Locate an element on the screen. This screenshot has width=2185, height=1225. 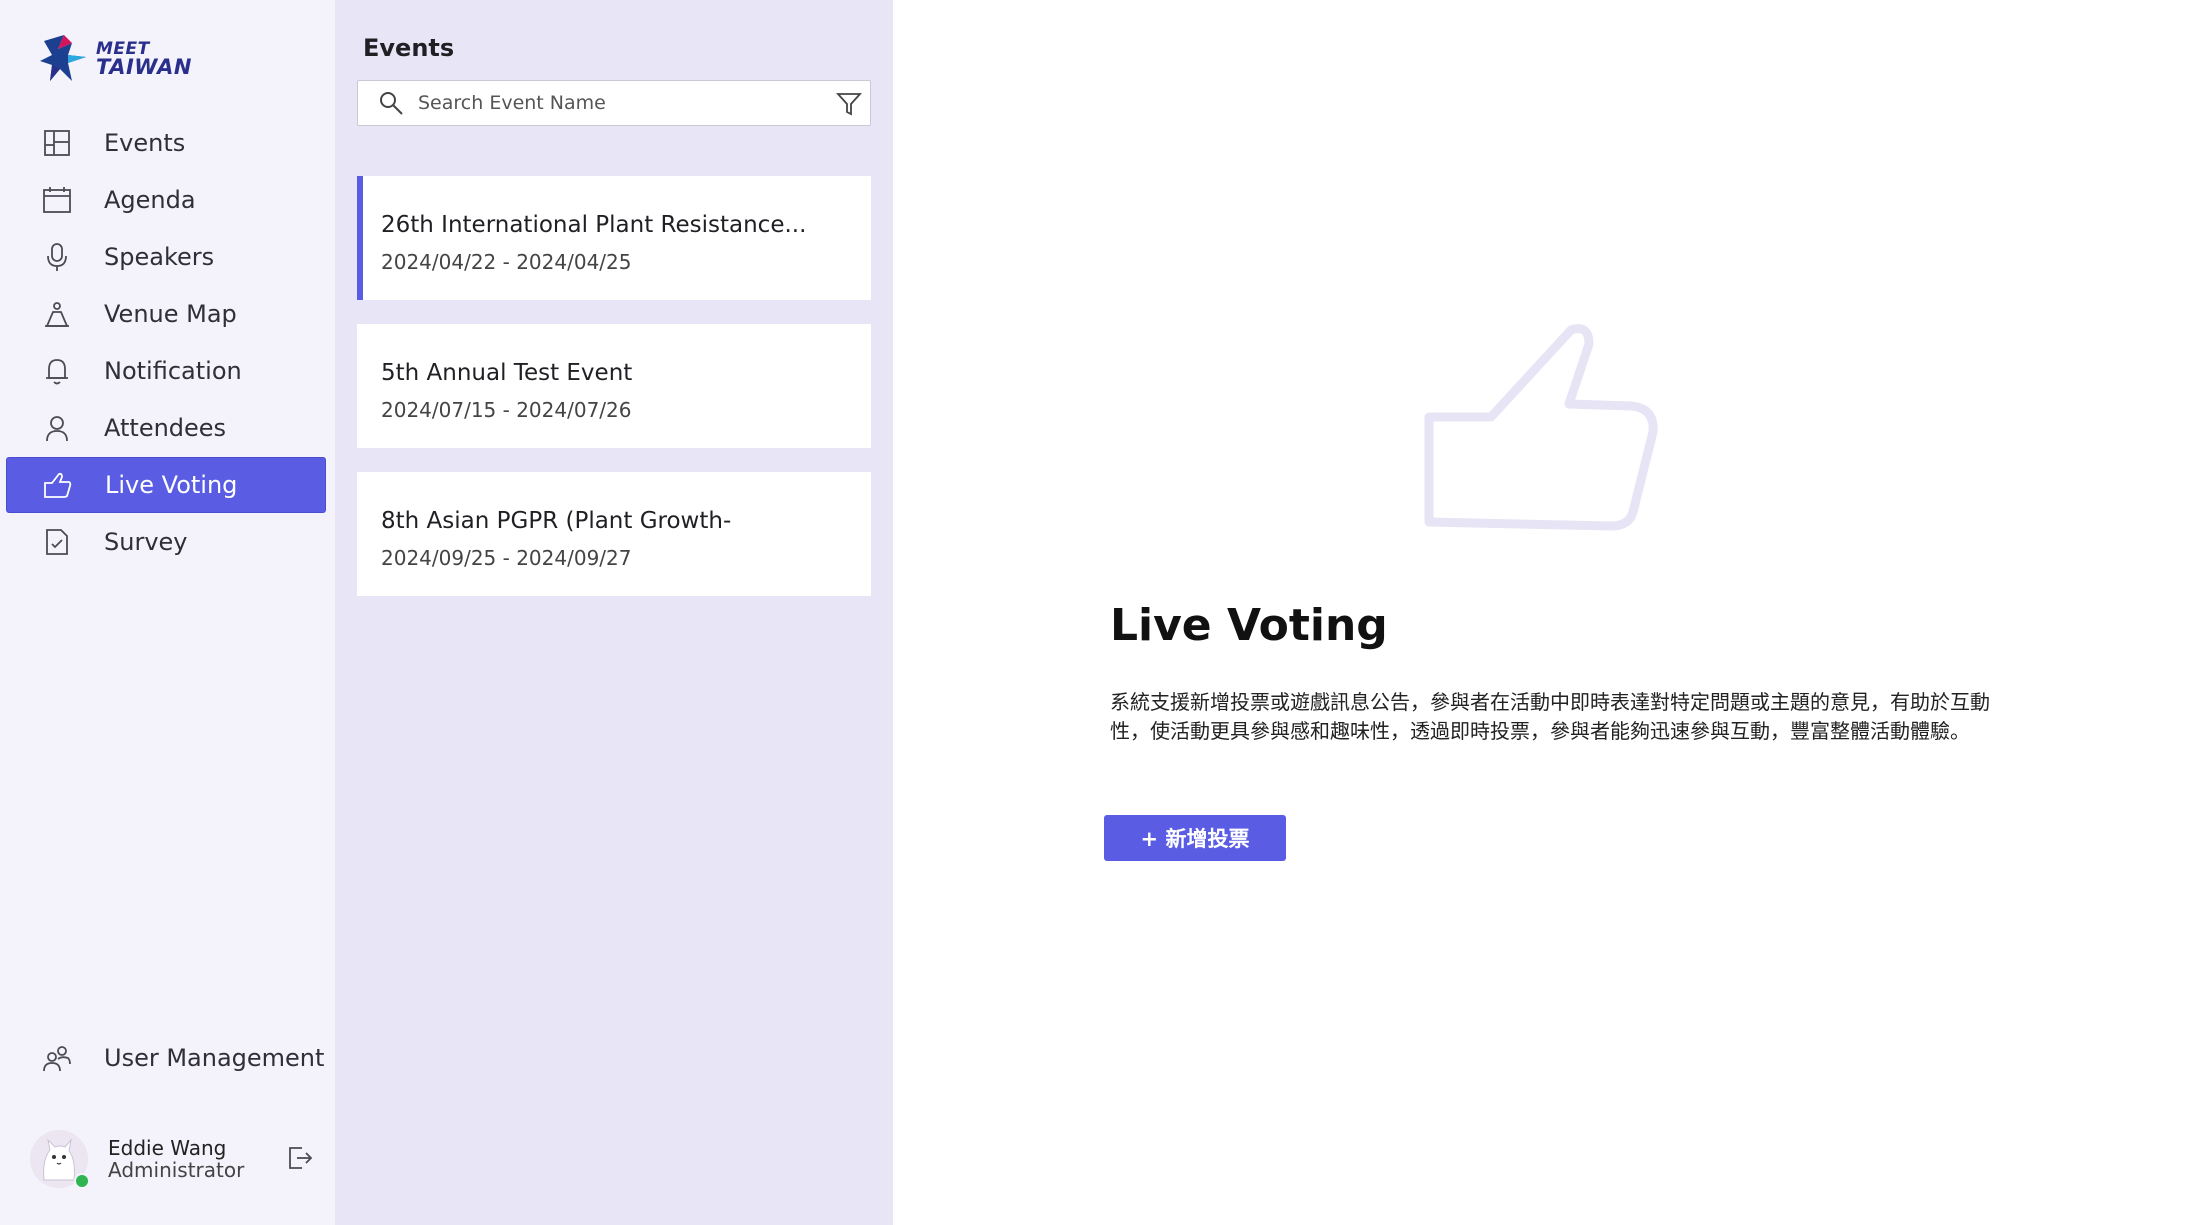
nav-item-label: User Management is located at coordinates (214, 1058).